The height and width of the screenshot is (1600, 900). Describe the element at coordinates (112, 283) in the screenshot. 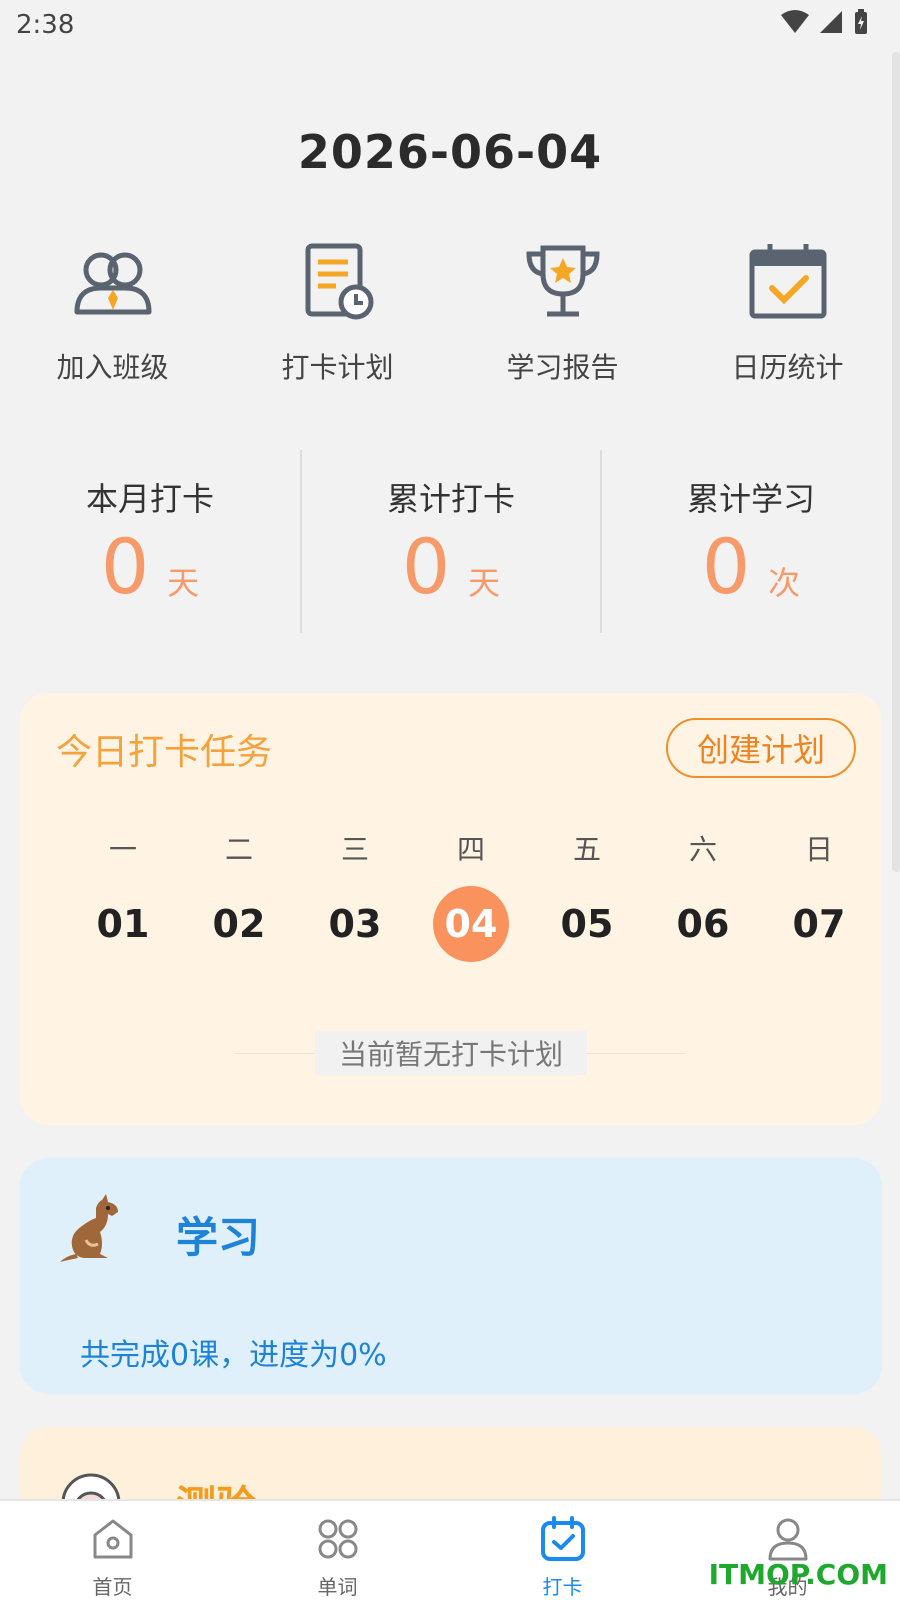

I see `people-icon` at that location.